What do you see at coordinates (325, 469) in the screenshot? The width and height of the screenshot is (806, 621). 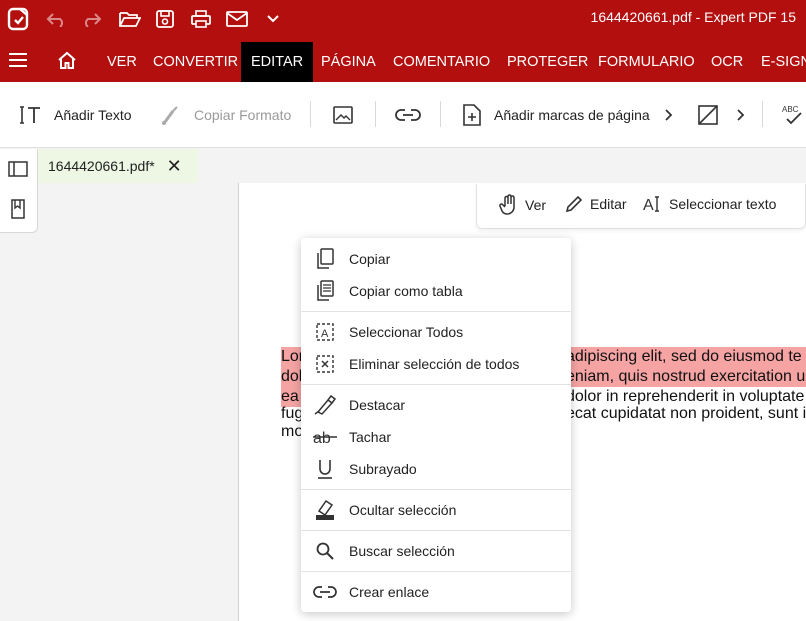 I see `underline-icon` at bounding box center [325, 469].